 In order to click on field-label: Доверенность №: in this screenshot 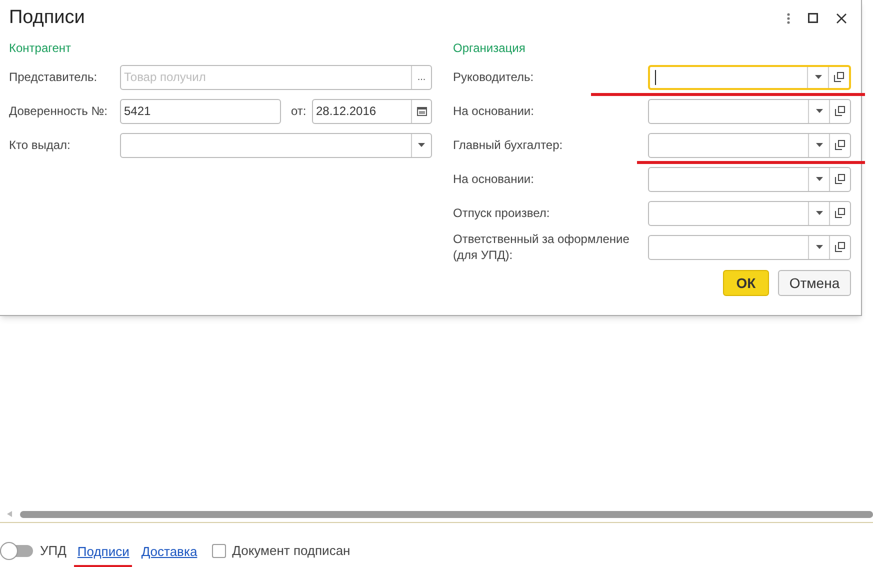, I will do `click(58, 111)`.